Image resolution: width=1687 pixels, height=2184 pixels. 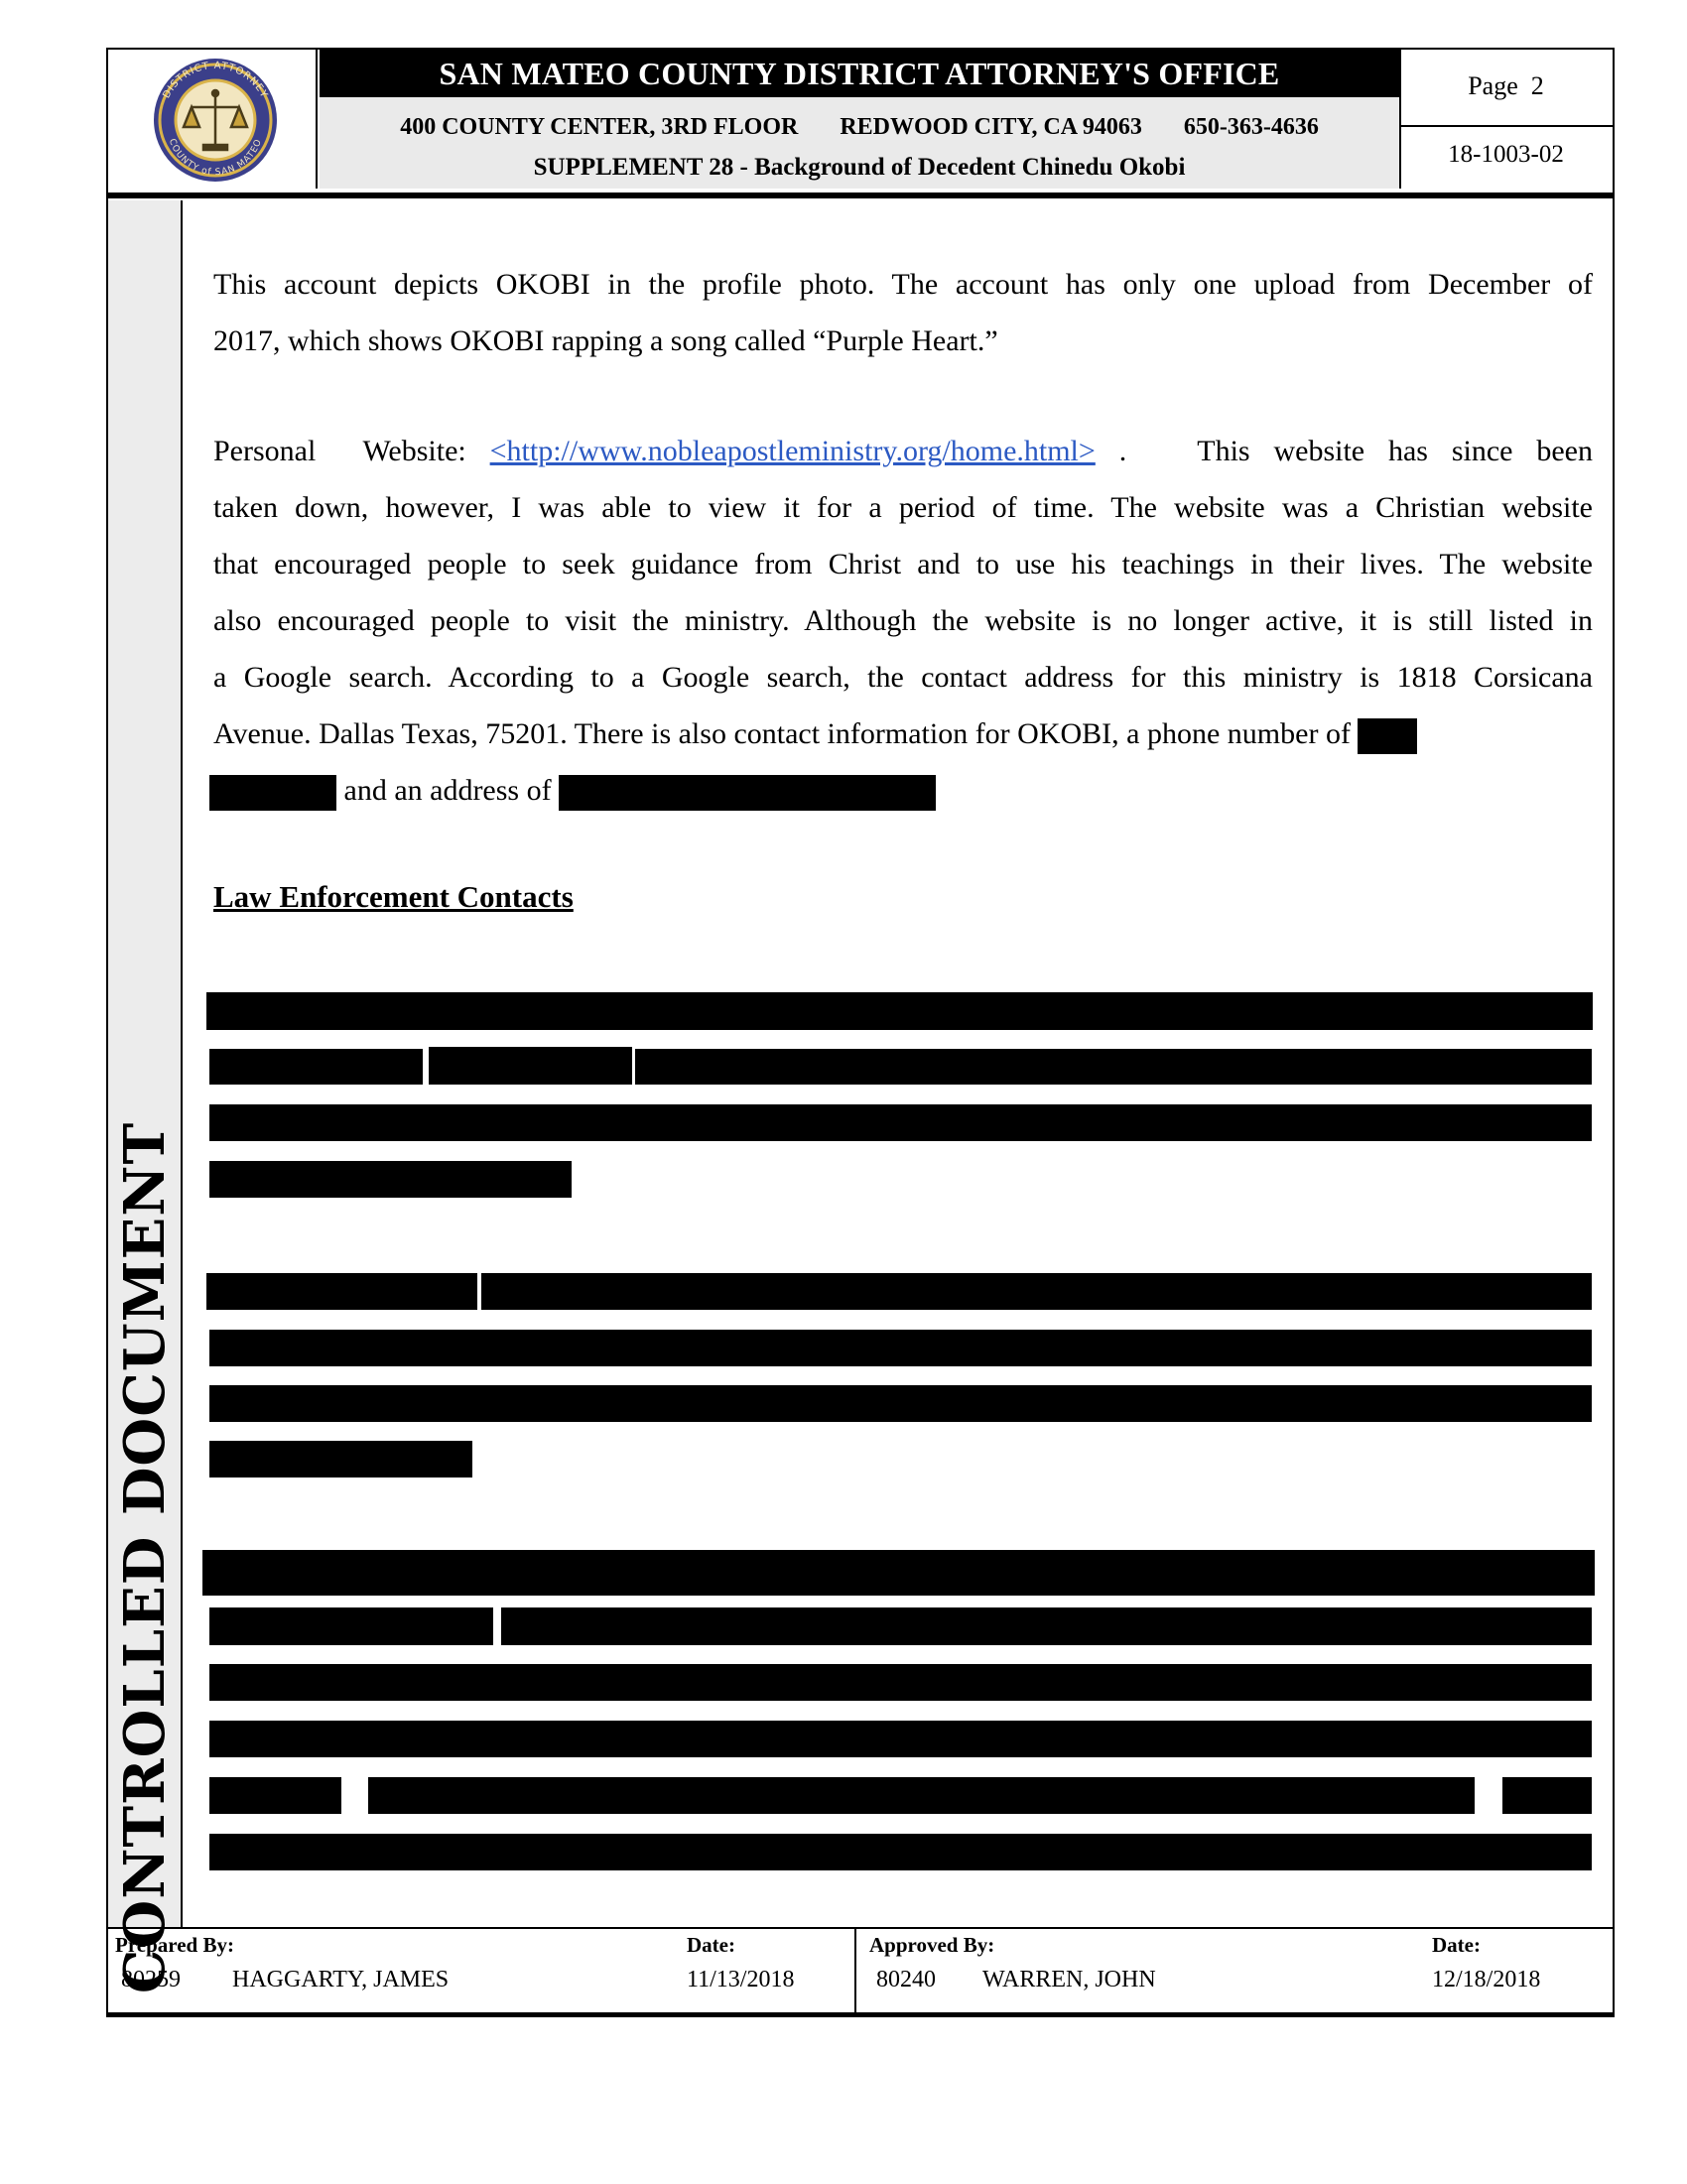 I want to click on approved-by-id: 80240, so click(x=906, y=1979).